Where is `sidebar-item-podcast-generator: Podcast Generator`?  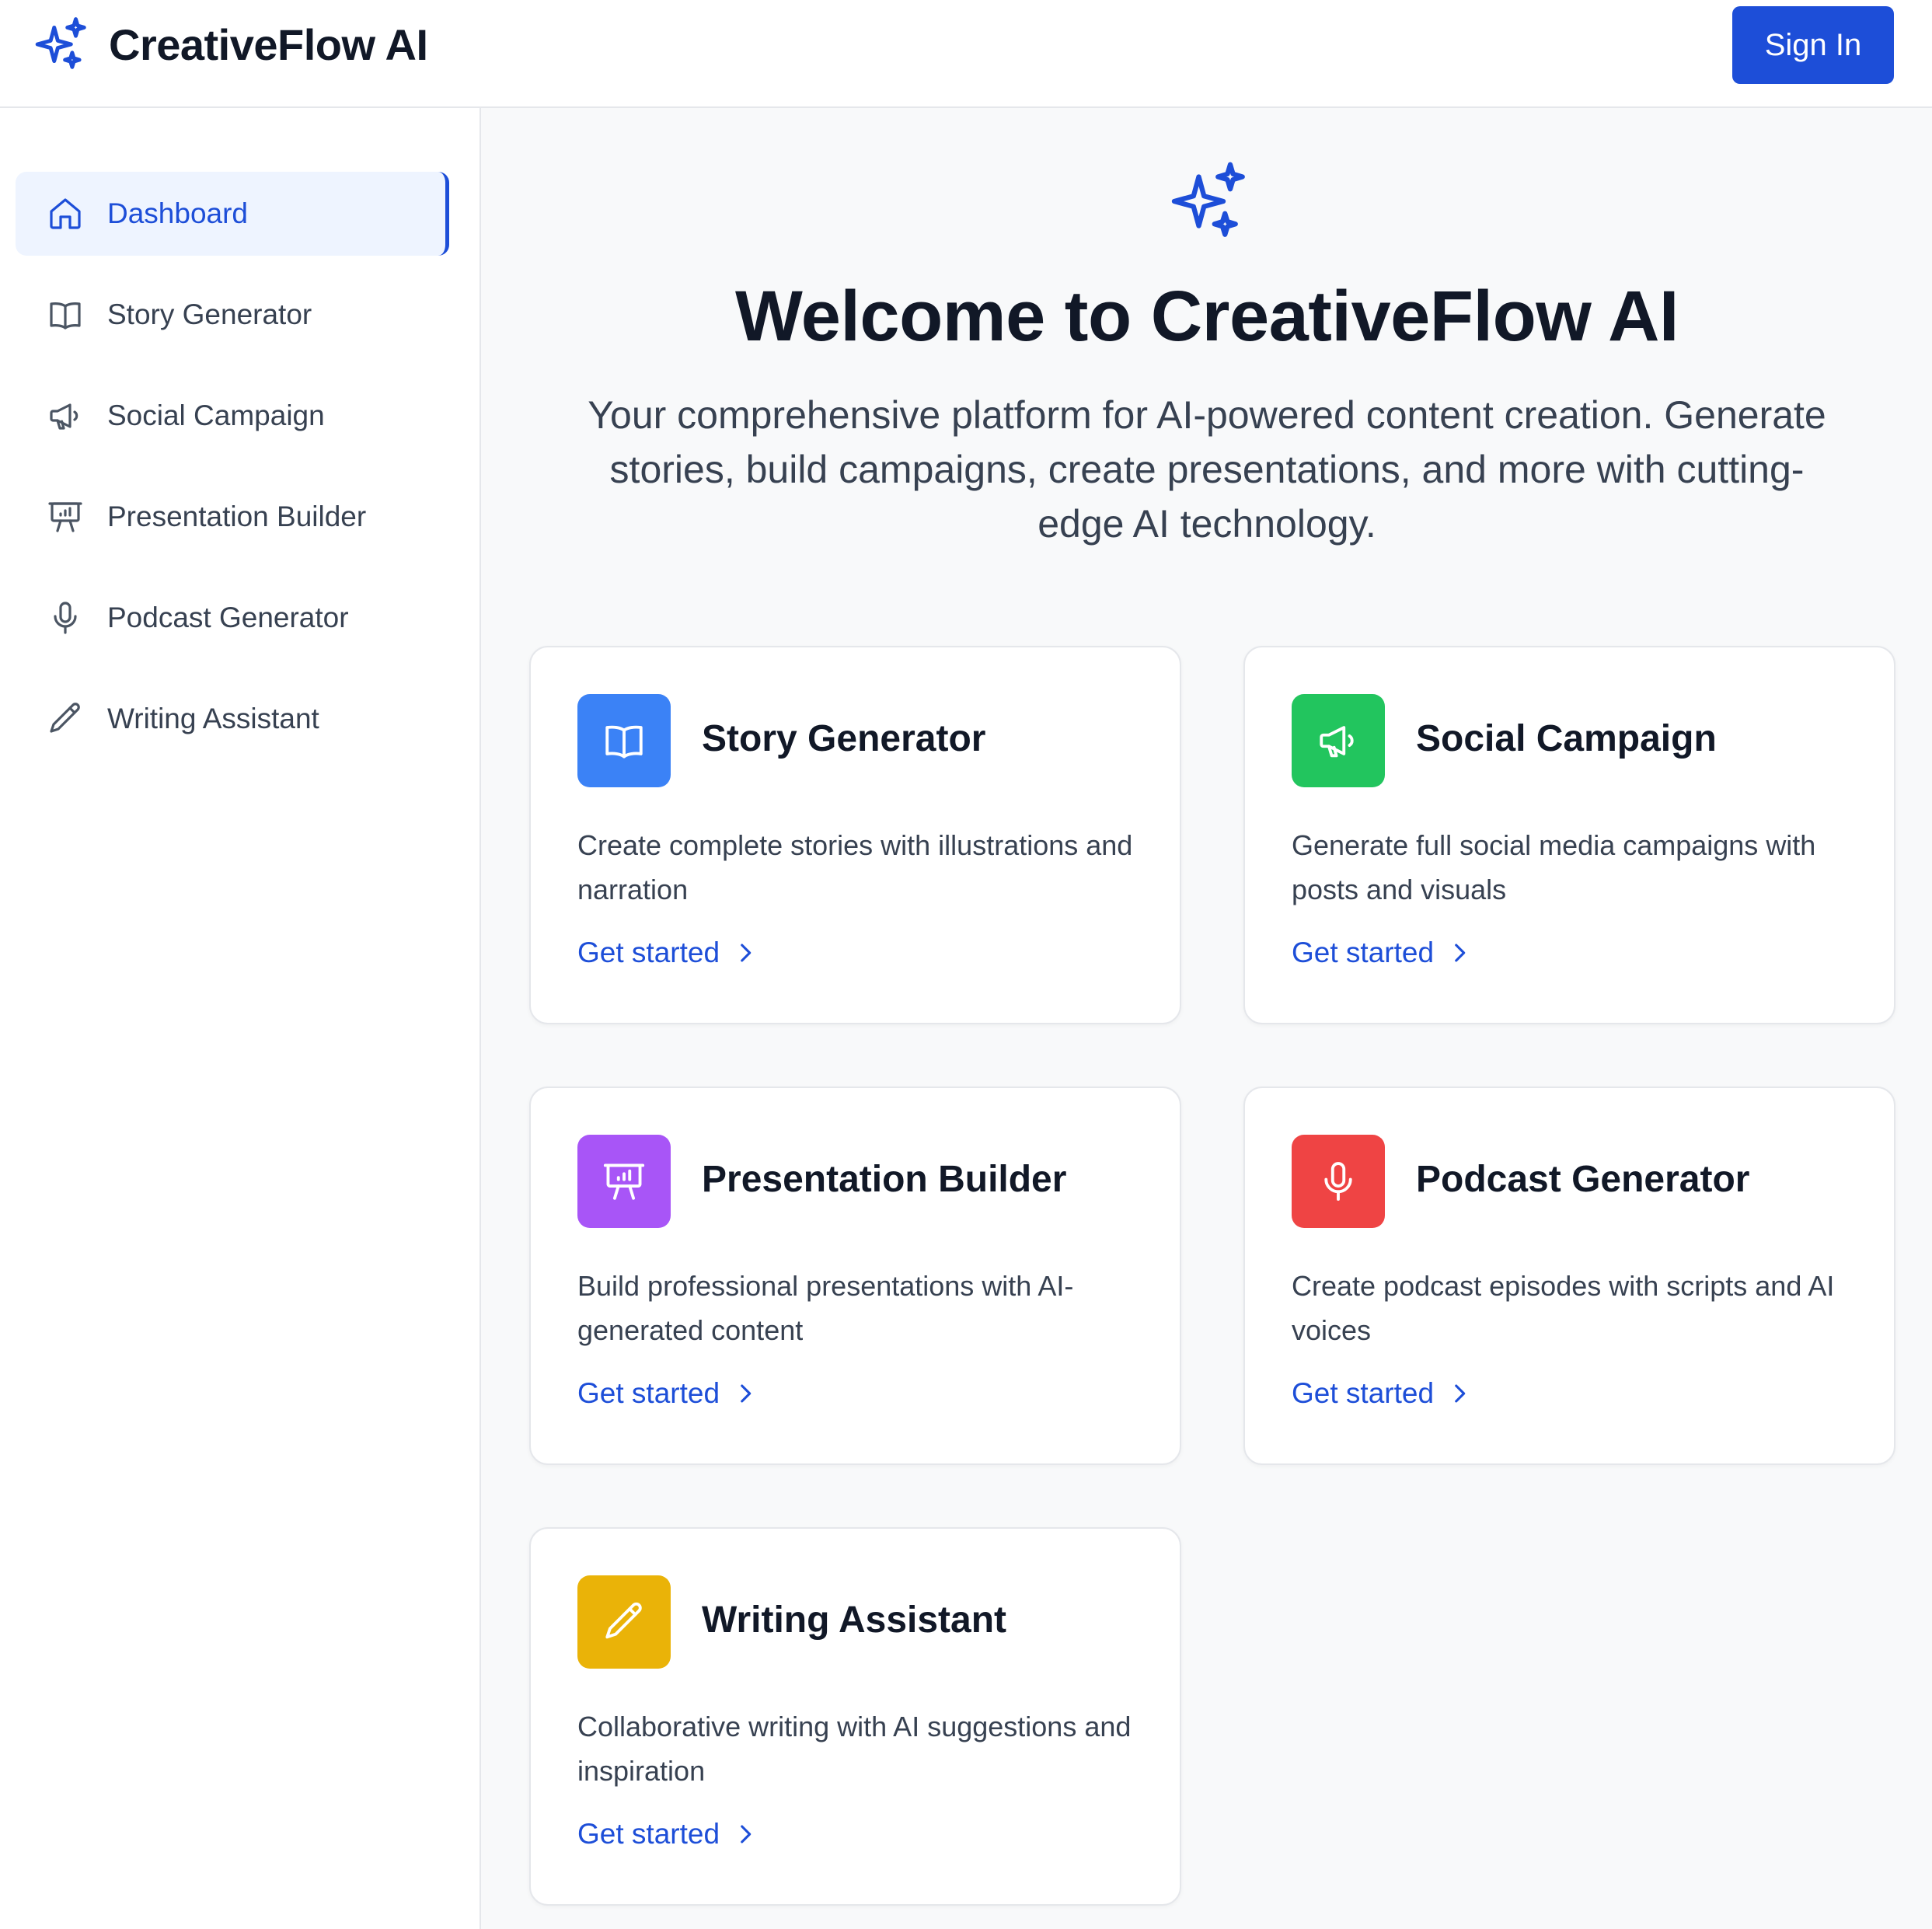
sidebar-item-podcast-generator: Podcast Generator is located at coordinates (232, 618).